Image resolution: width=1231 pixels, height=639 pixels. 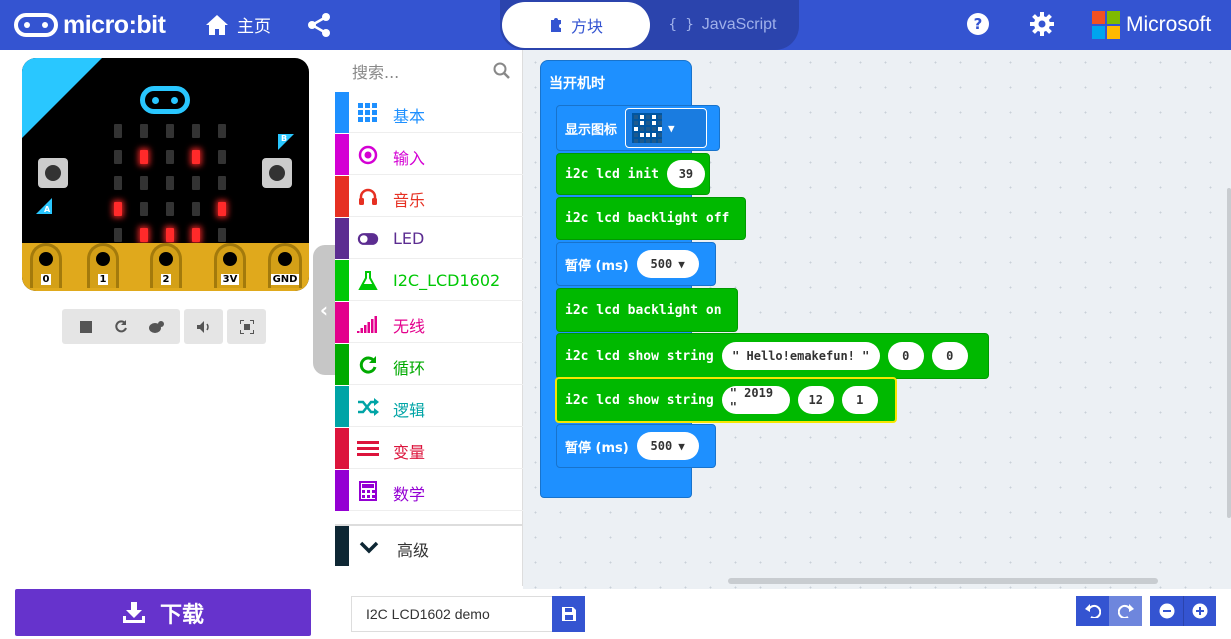 What do you see at coordinates (166, 265) in the screenshot?
I see `pin-2: 2` at bounding box center [166, 265].